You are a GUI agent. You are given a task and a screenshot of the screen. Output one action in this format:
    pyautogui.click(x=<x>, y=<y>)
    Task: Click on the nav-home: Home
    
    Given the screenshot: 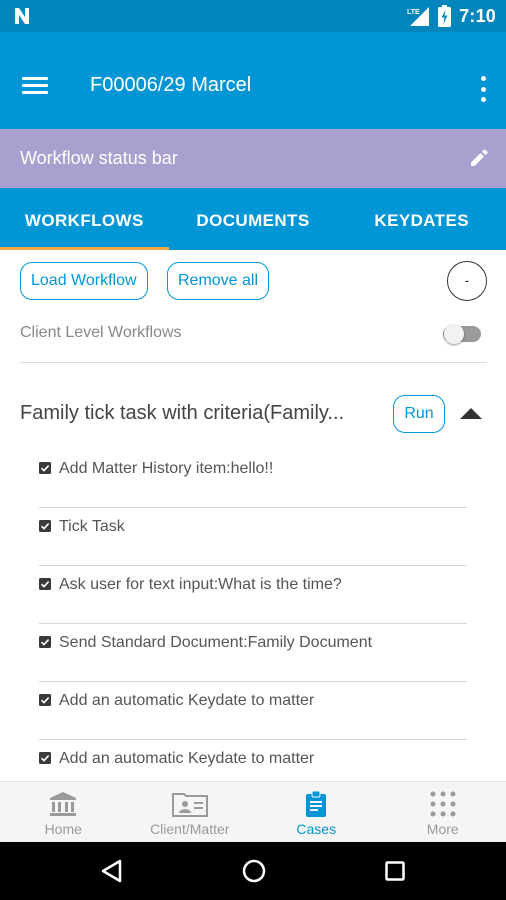 What is the action you would take?
    pyautogui.click(x=63, y=812)
    